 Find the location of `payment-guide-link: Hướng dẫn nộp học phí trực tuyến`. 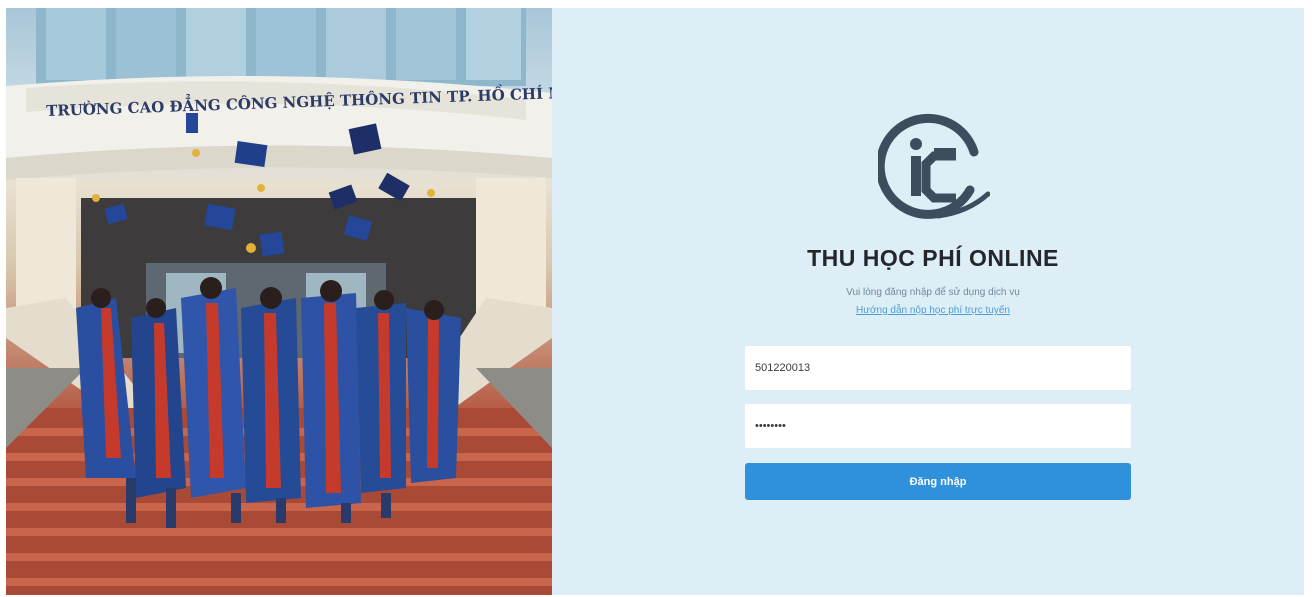

payment-guide-link: Hướng dẫn nộp học phí trực tuyến is located at coordinates (932, 310).